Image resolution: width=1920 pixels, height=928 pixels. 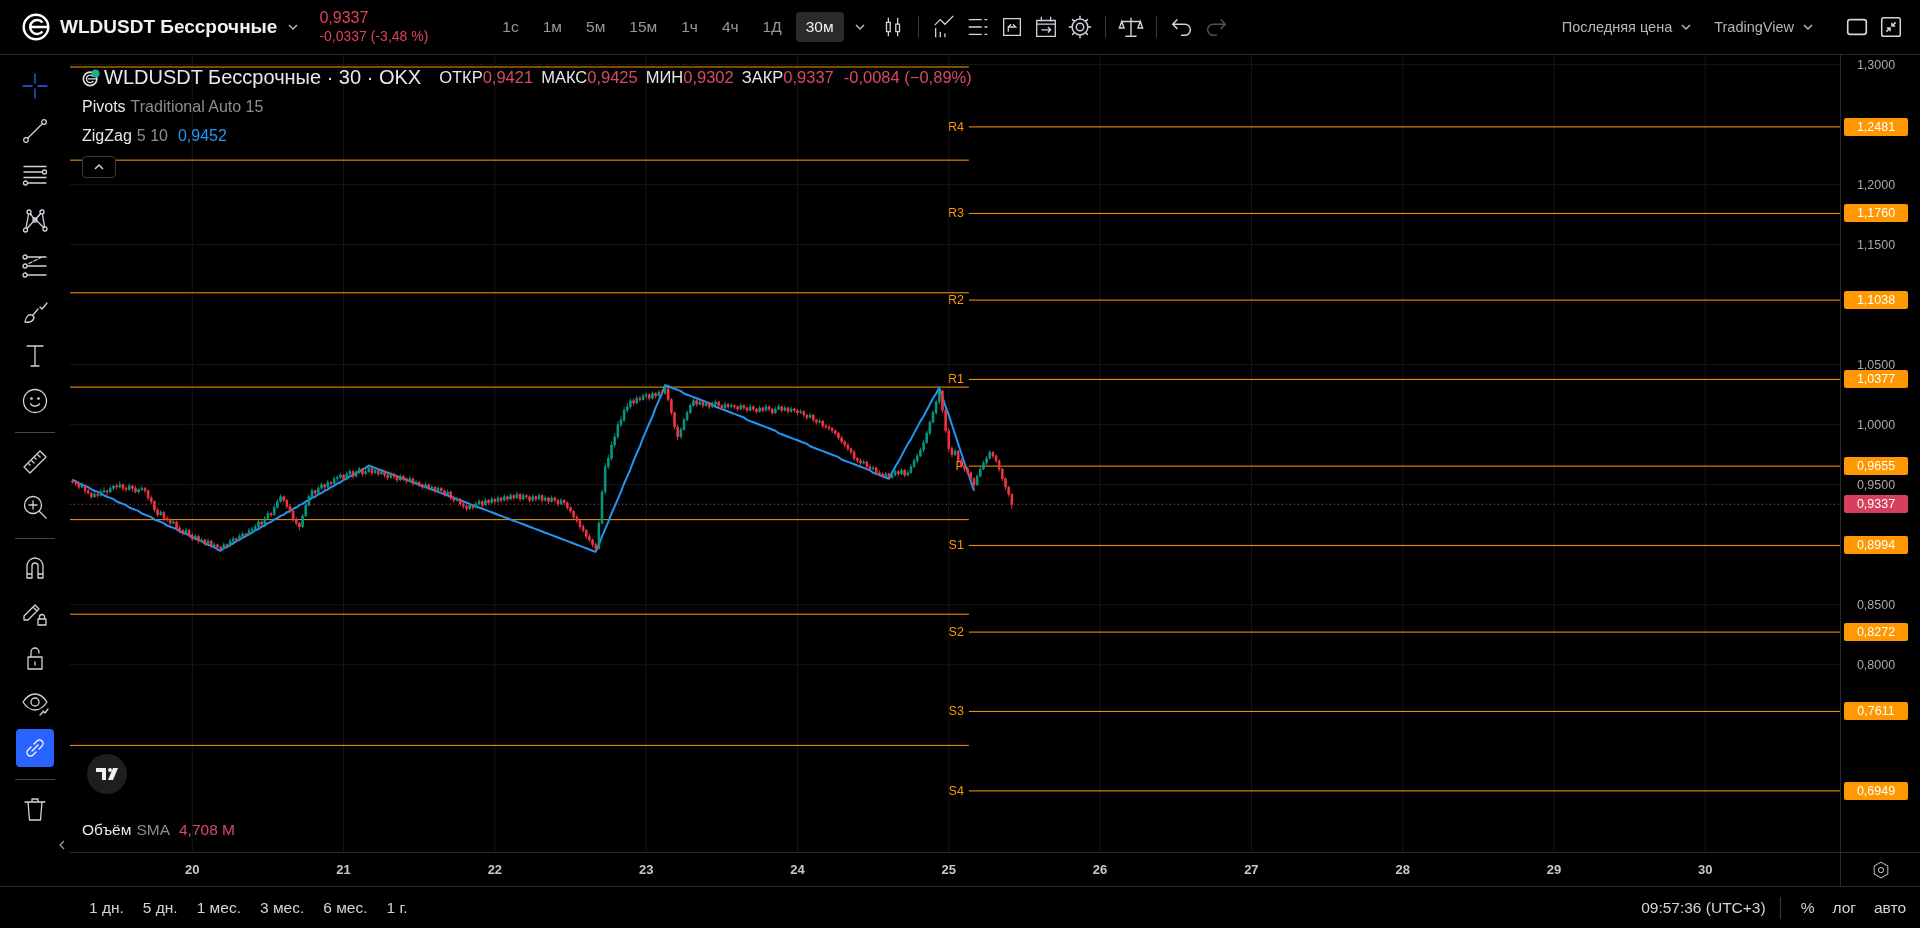 I want to click on indicator-params: 5 10, so click(x=152, y=136).